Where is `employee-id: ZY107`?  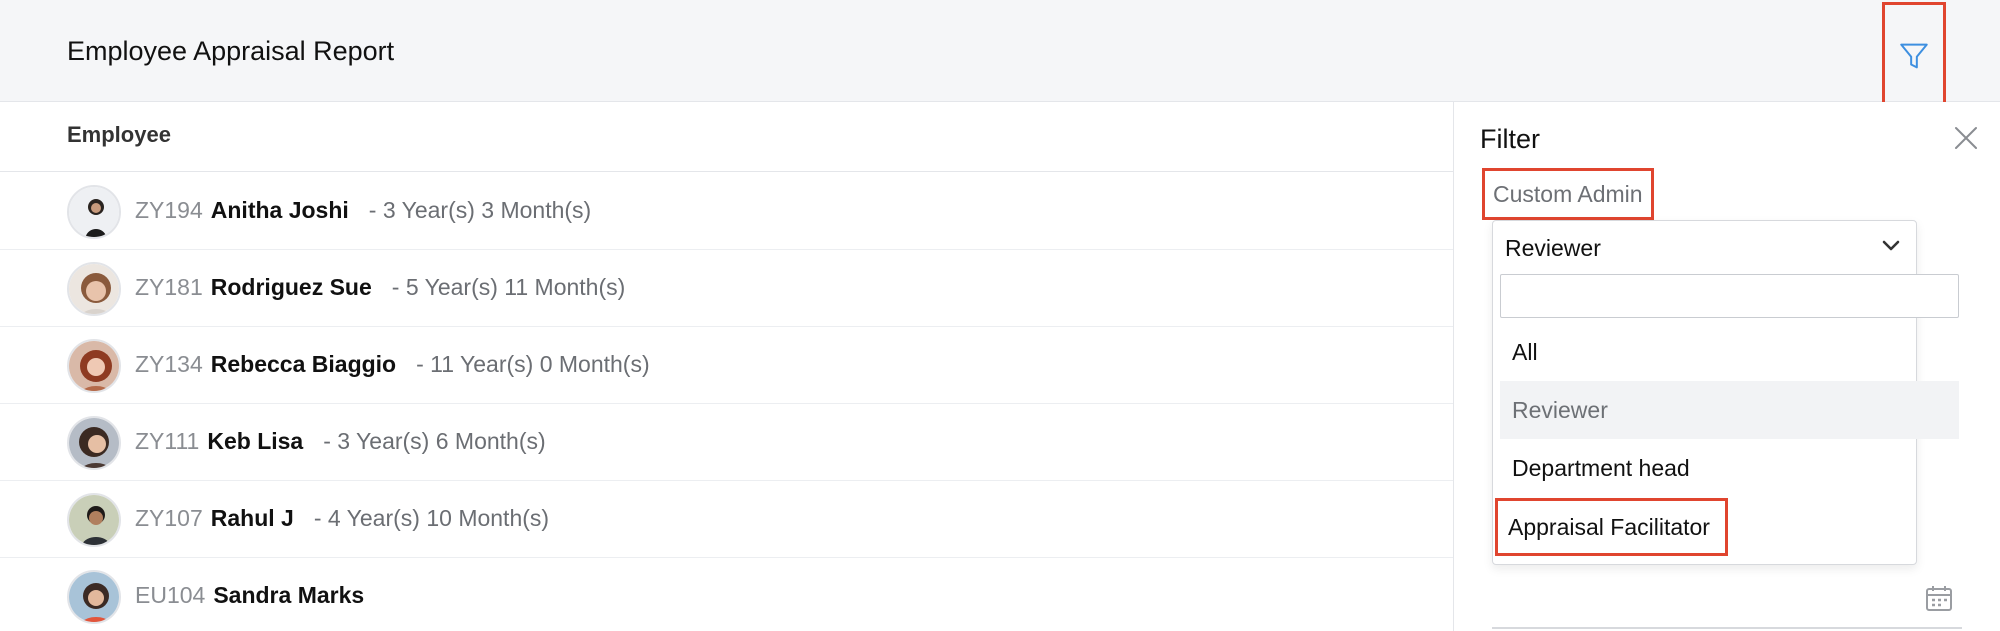 employee-id: ZY107 is located at coordinates (169, 518).